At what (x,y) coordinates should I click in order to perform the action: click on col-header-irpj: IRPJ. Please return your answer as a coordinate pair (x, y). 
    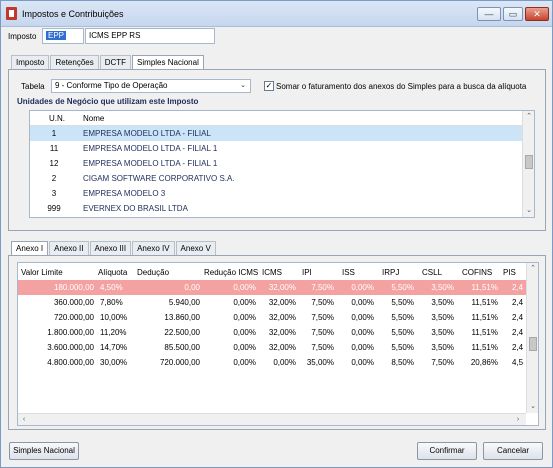
    Looking at the image, I should click on (390, 272).